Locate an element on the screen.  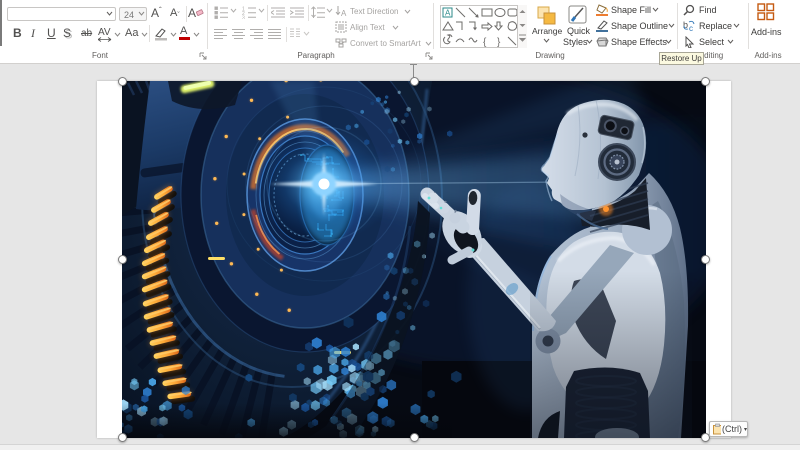
svg-text: b is located at coordinates (685, 25).